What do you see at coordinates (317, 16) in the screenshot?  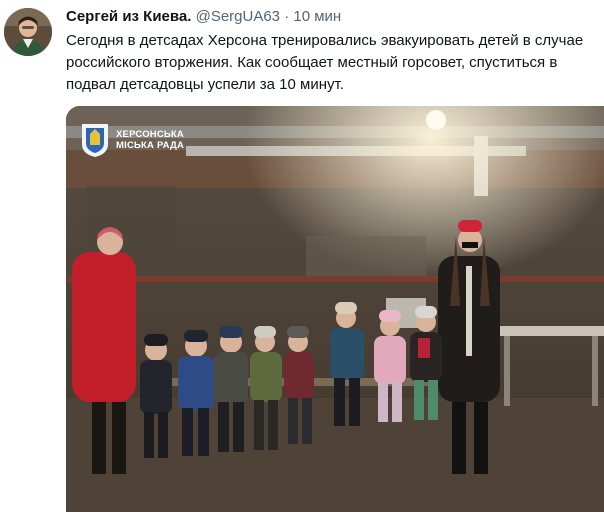 I see `tweet-timestamp: 10 мин` at bounding box center [317, 16].